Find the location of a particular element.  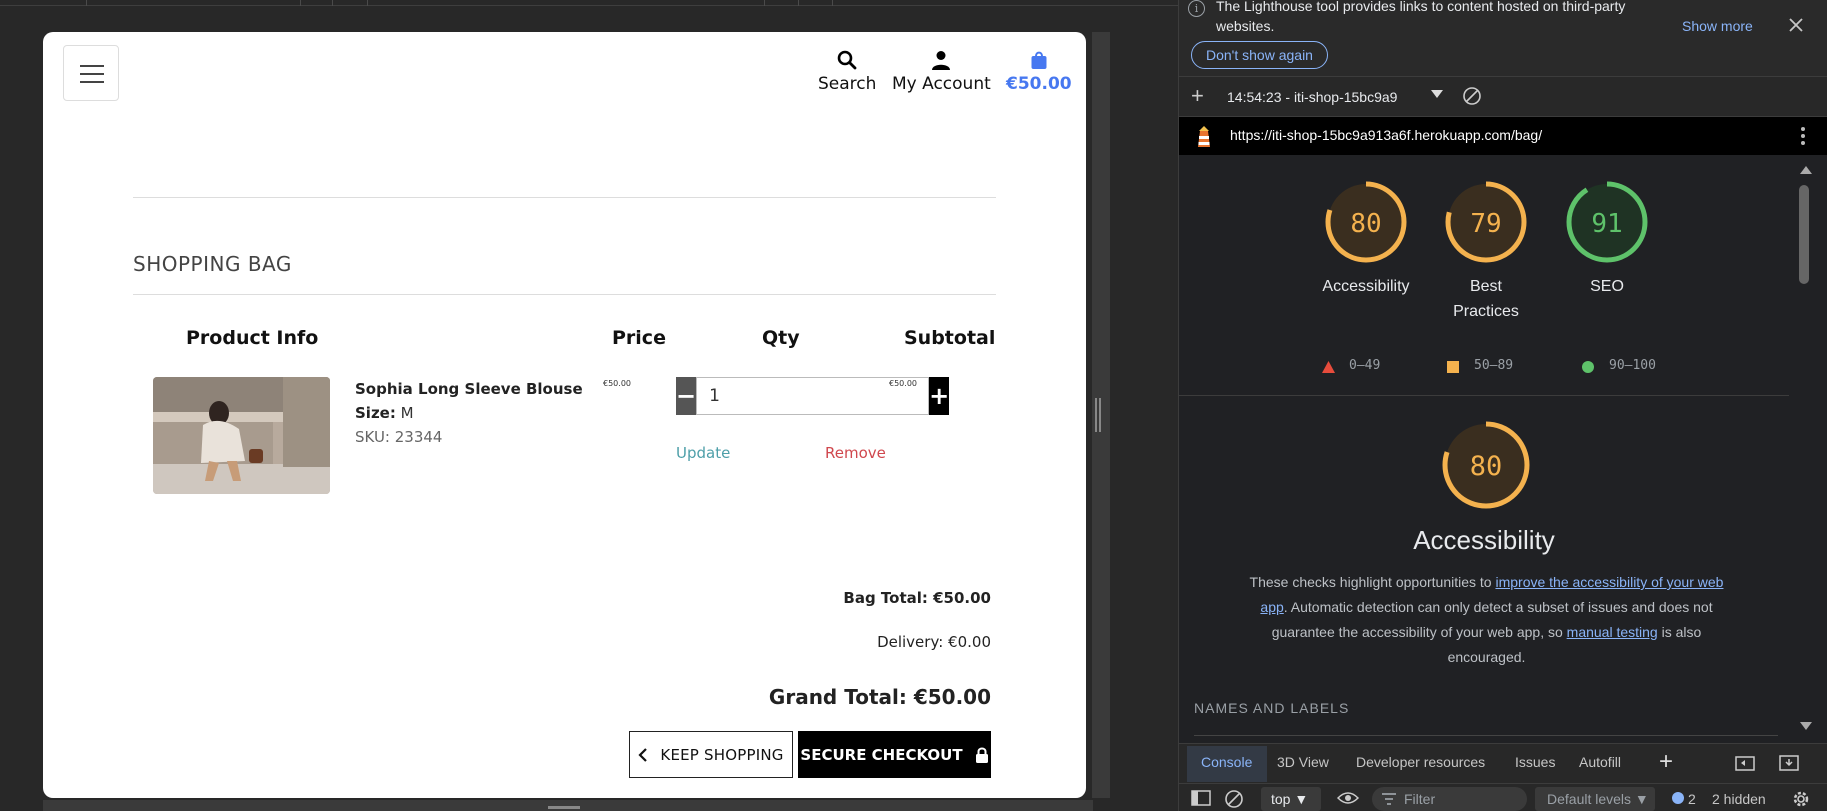

more-vert-icon is located at coordinates (1803, 137).